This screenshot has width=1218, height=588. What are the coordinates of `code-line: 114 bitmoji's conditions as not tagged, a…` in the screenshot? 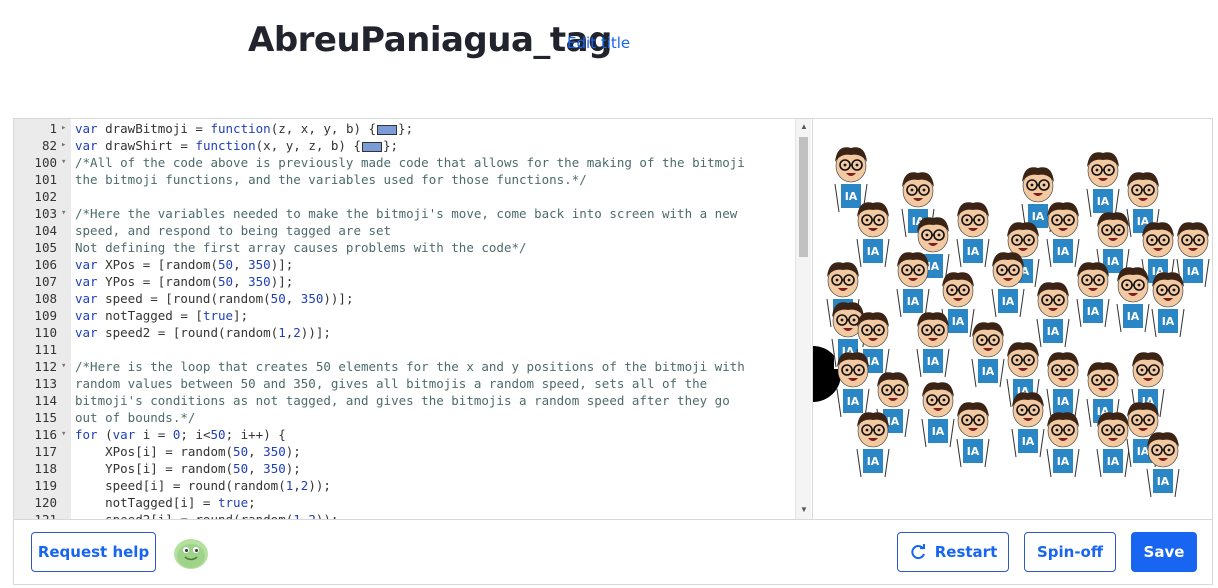 It's located at (412, 400).